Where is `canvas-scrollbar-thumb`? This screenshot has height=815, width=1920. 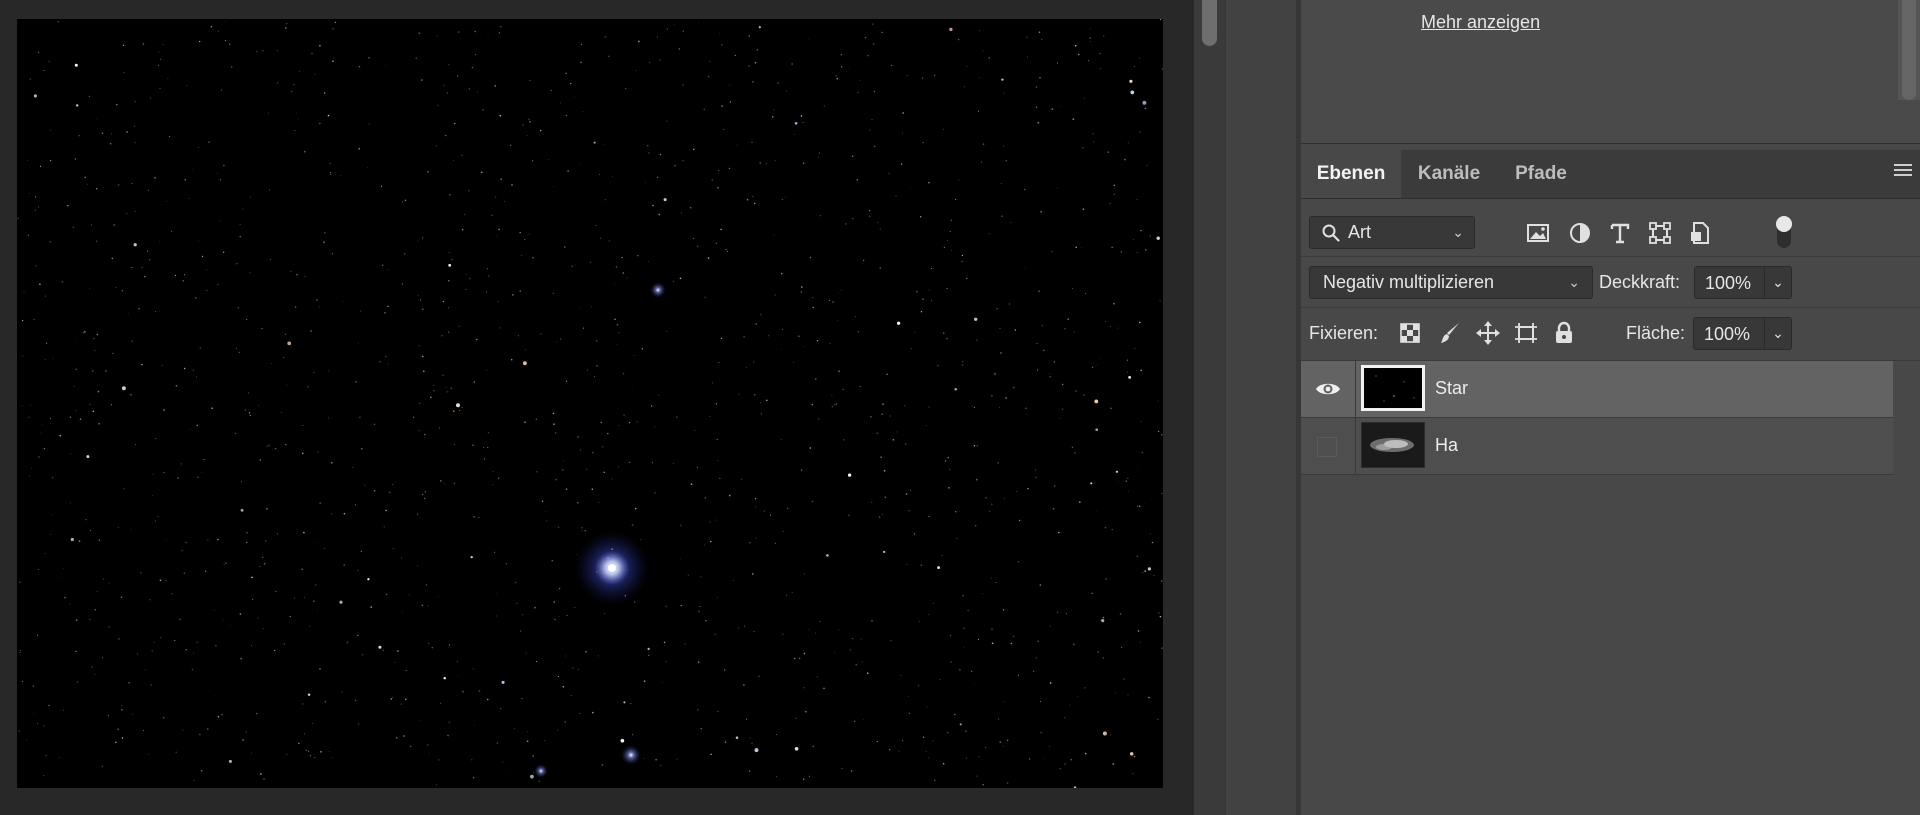 canvas-scrollbar-thumb is located at coordinates (1209, 23).